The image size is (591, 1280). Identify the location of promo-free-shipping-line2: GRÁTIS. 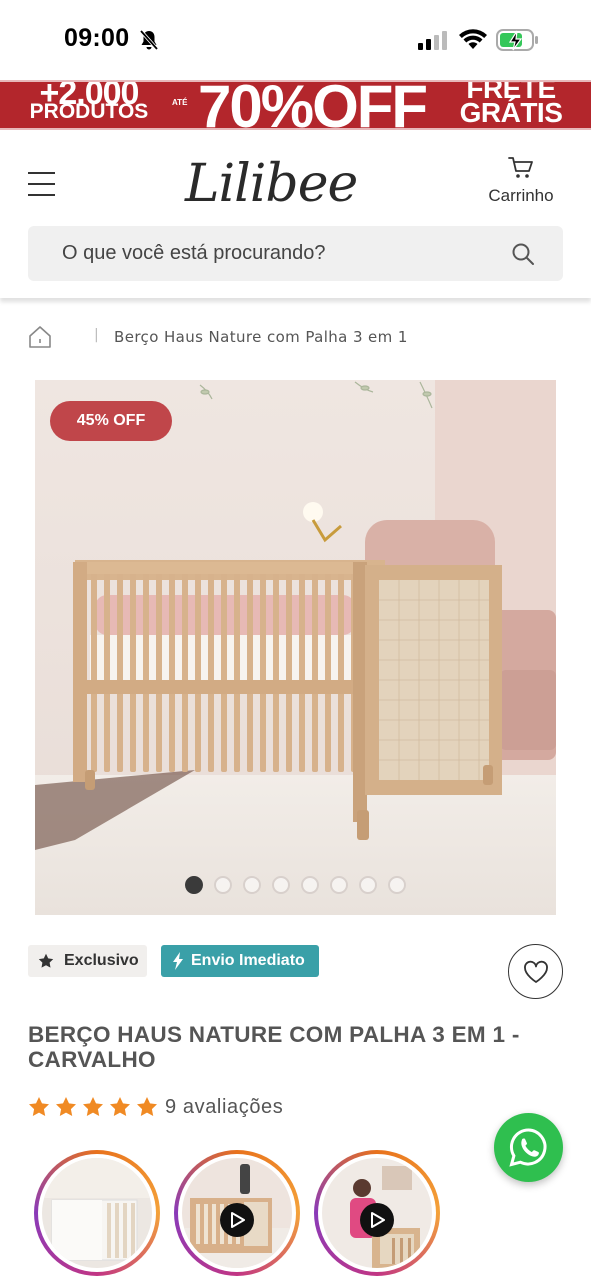
(511, 112).